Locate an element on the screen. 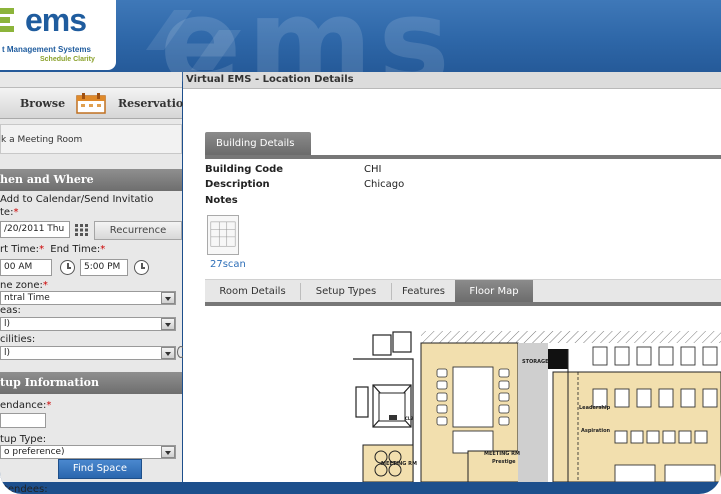  timezone-label: ne zone: is located at coordinates (21, 285).